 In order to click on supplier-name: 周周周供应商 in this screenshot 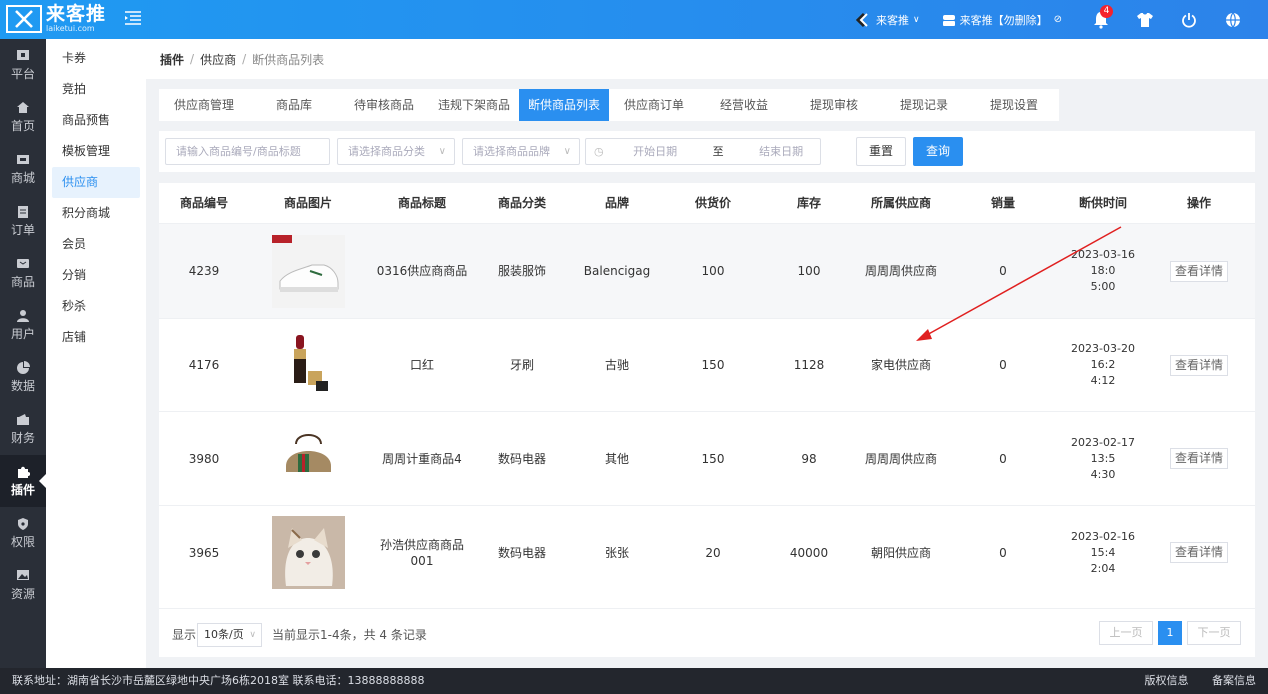, I will do `click(900, 458)`.